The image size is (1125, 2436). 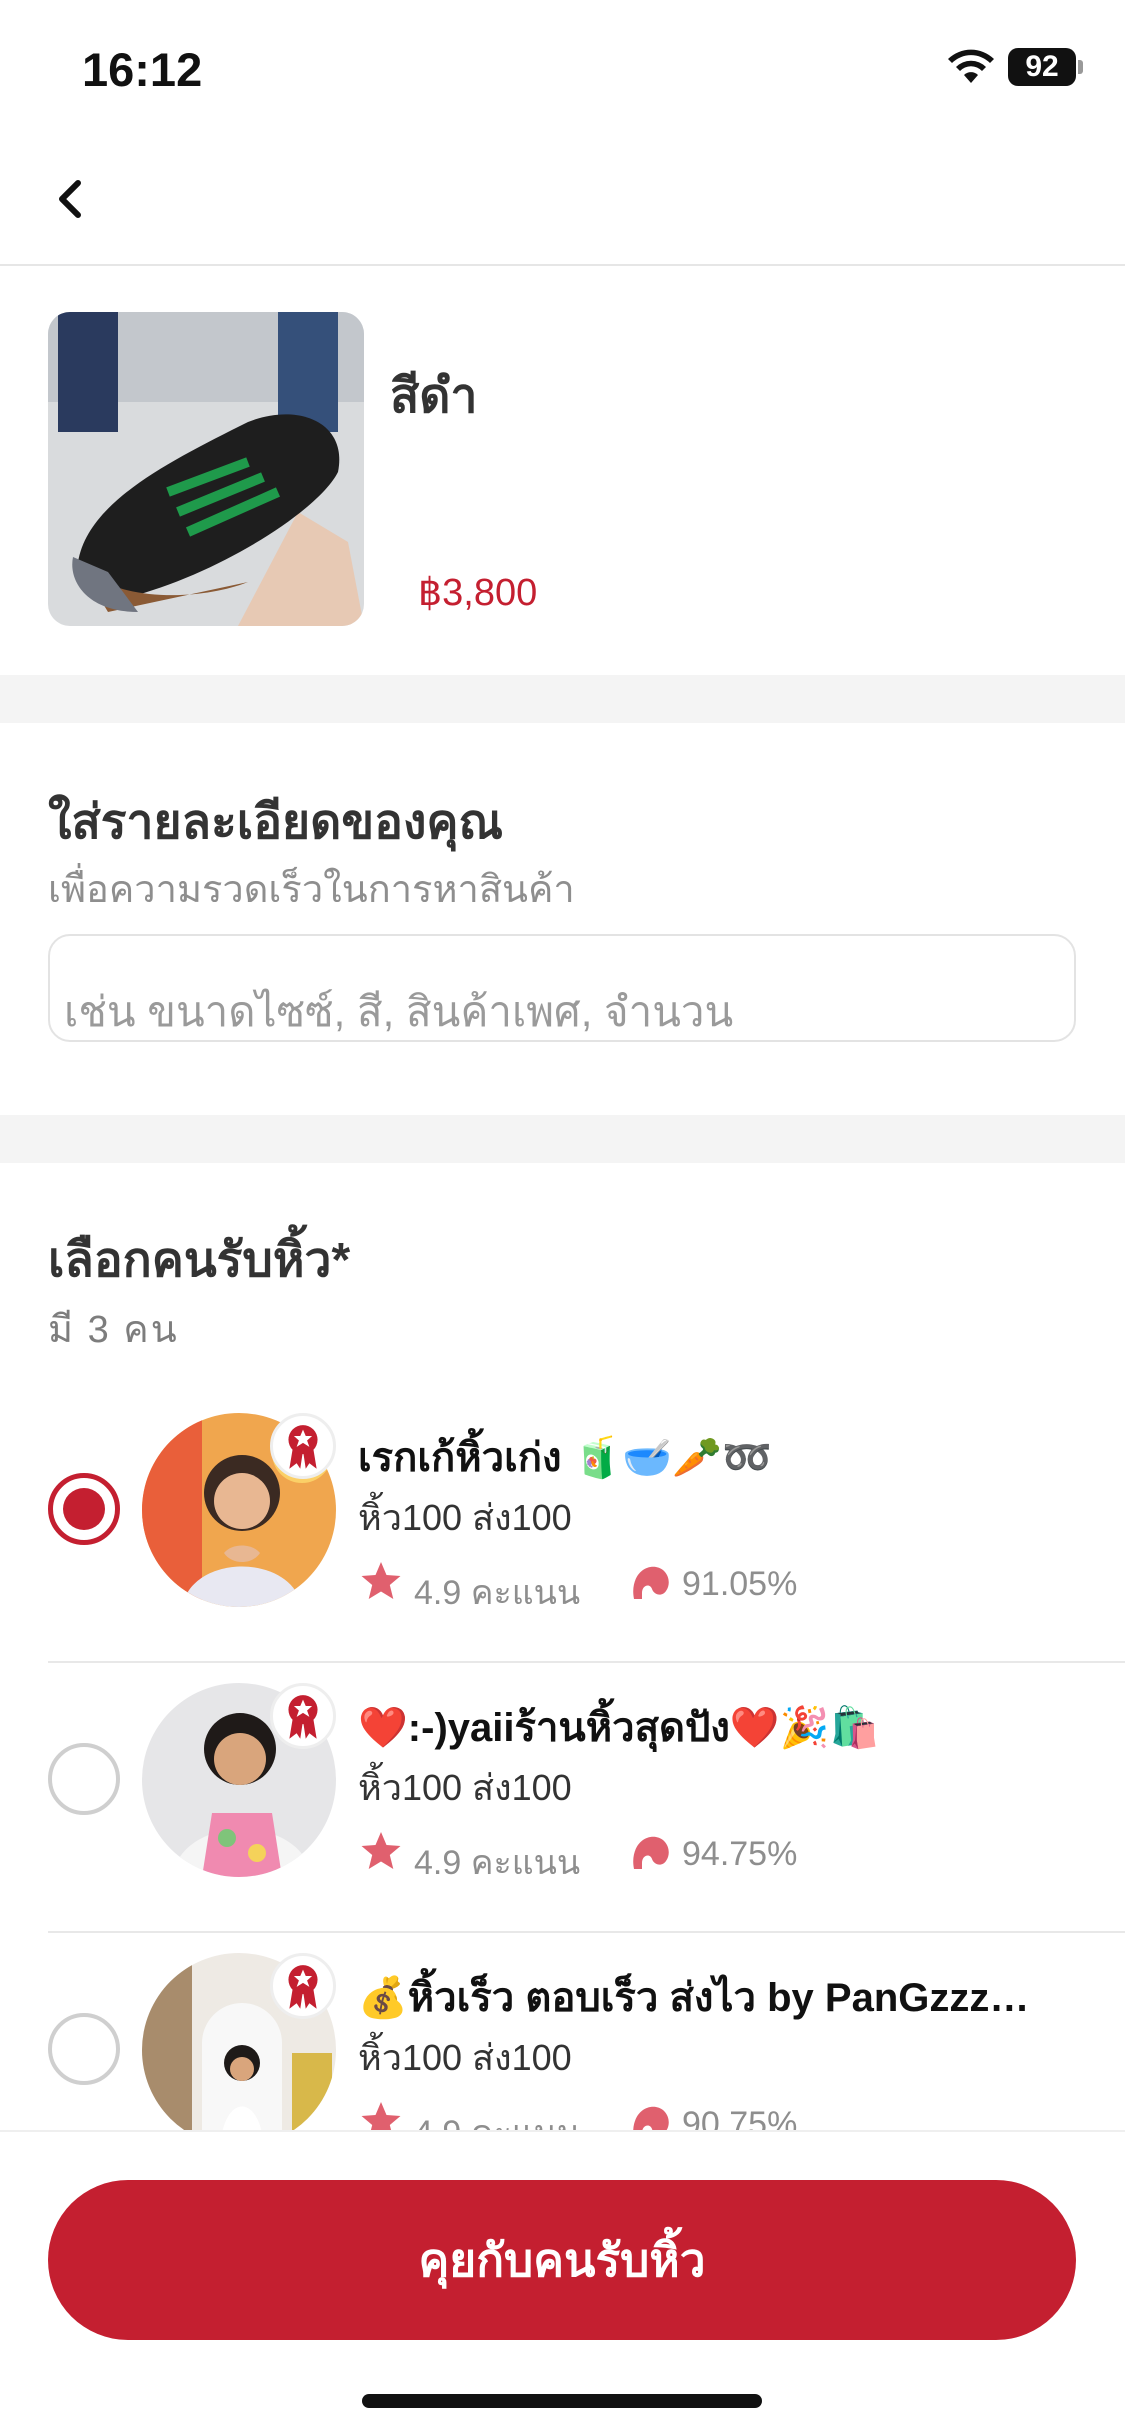 I want to click on home-indicator, so click(x=562, y=2401).